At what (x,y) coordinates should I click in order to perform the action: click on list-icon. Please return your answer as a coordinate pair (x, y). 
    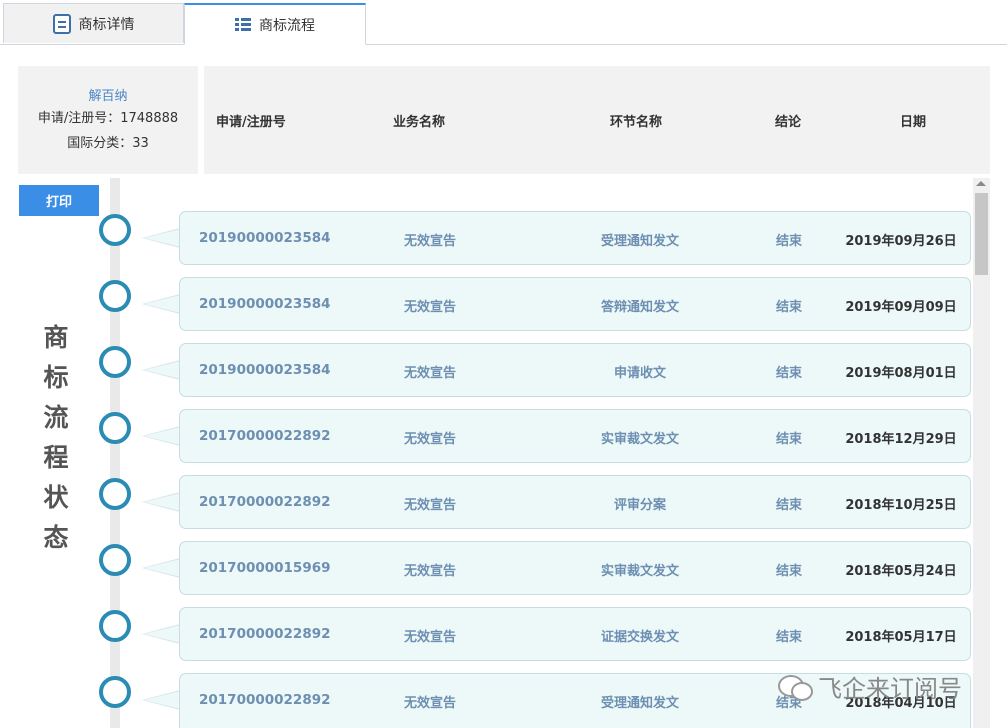
    Looking at the image, I should click on (243, 24).